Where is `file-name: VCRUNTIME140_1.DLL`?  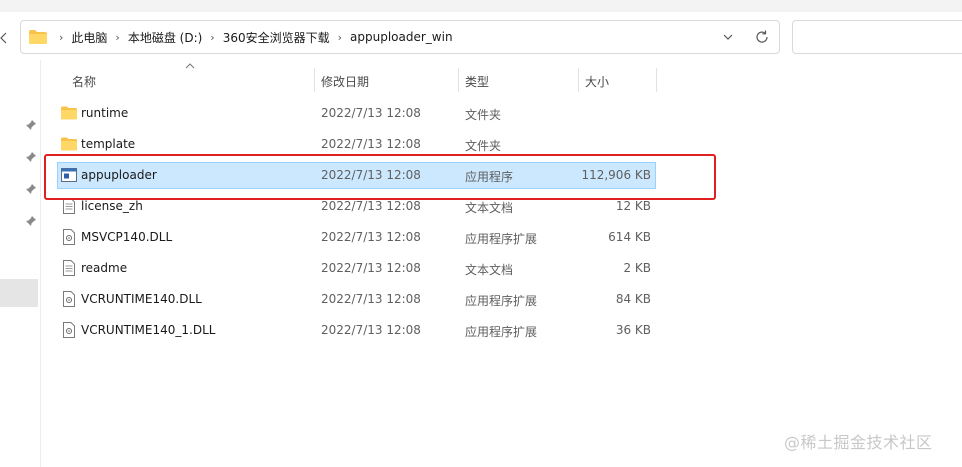 file-name: VCRUNTIME140_1.DLL is located at coordinates (148, 330).